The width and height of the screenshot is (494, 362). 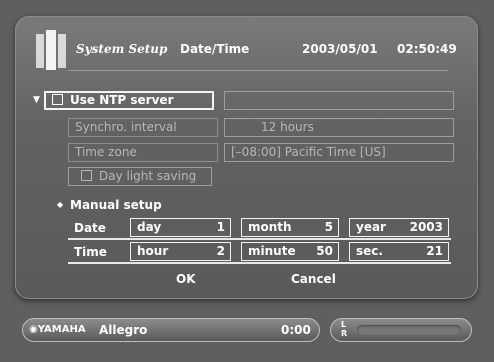 I want to click on current-time: 02:50:49, so click(x=427, y=49).